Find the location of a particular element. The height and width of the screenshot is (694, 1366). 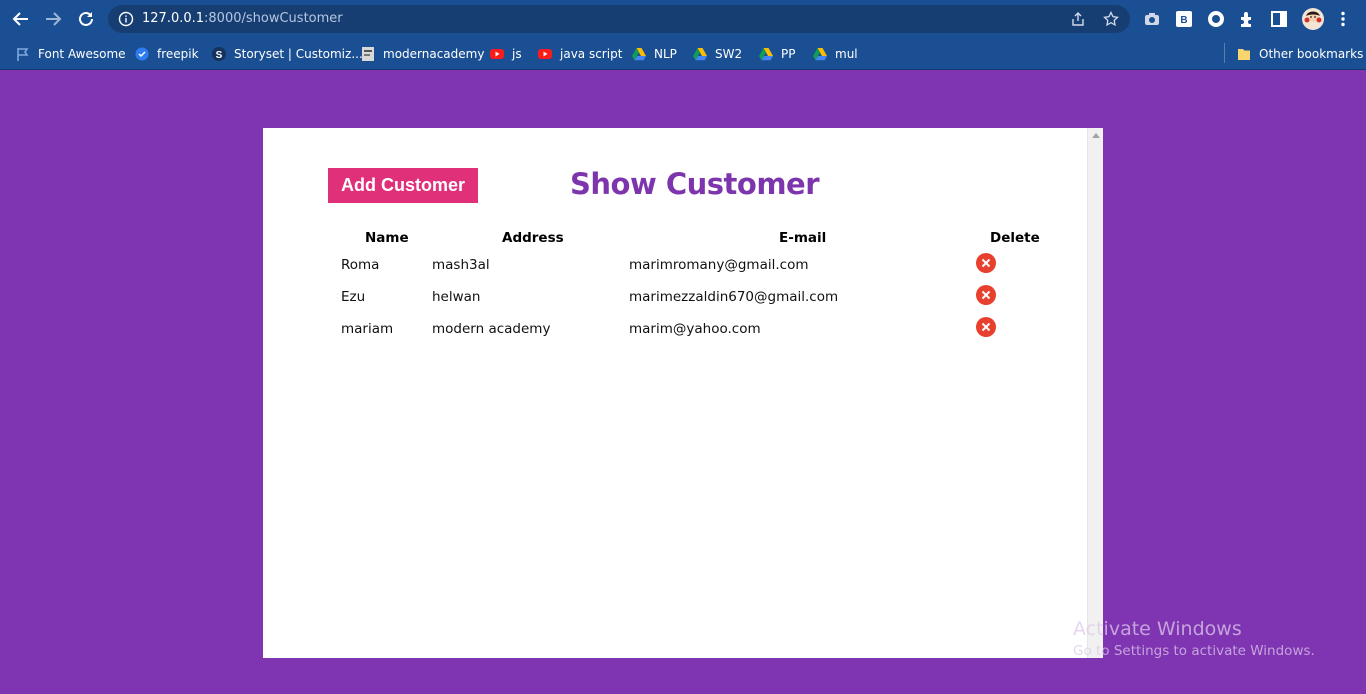

back-button is located at coordinates (21, 19).